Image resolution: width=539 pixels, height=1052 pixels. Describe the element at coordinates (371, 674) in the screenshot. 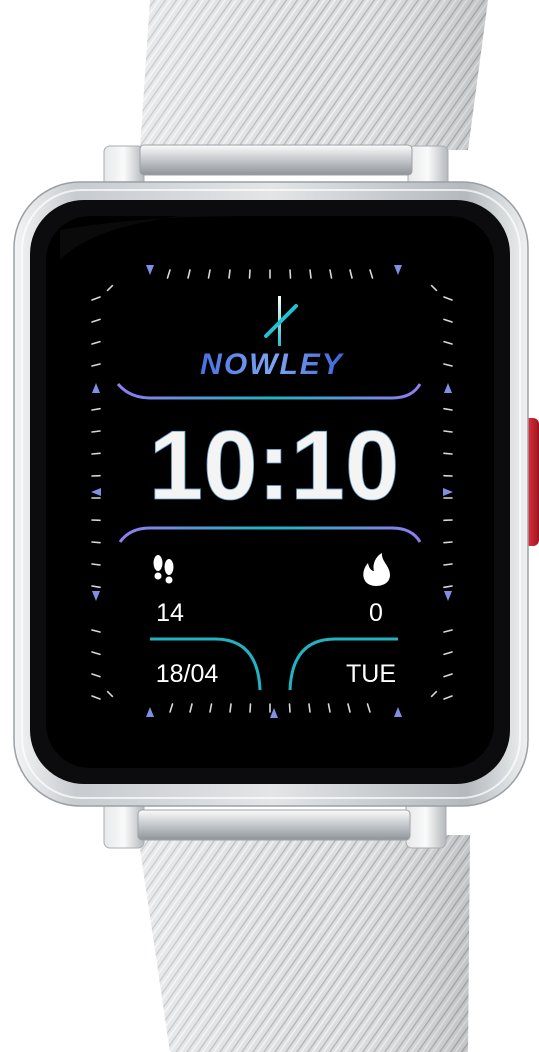

I see `weekday-label: TUE` at that location.